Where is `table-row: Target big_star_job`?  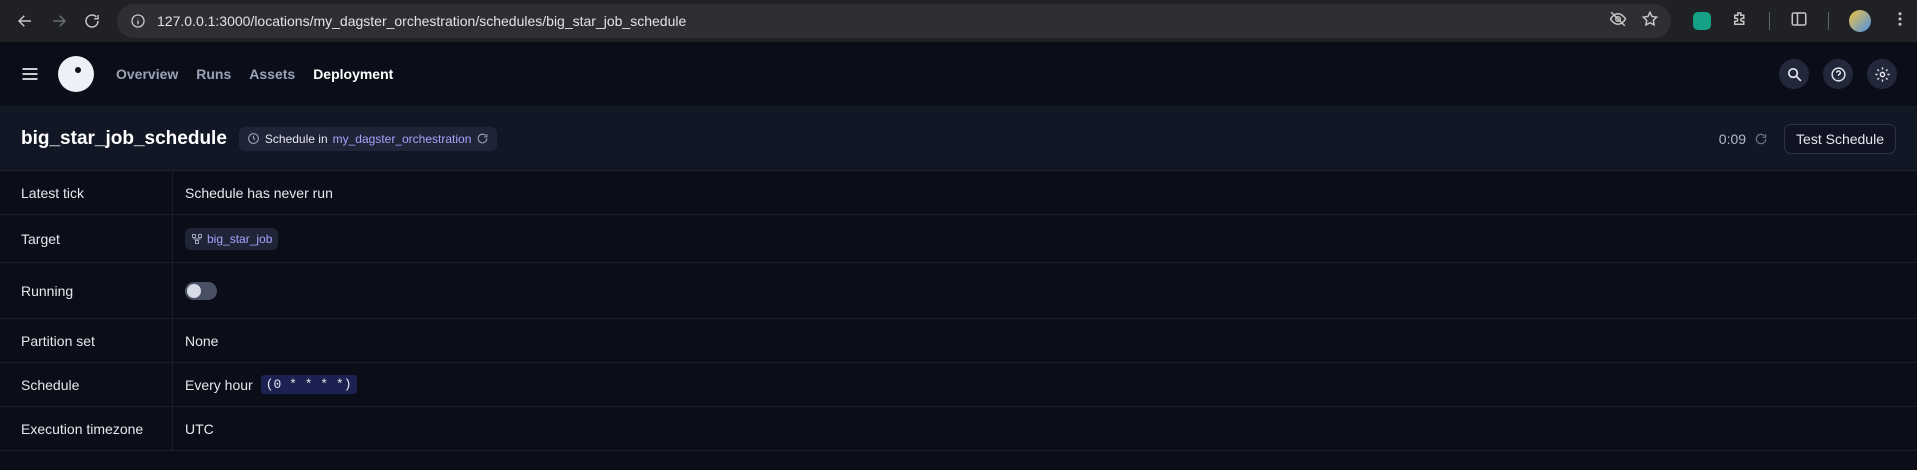 table-row: Target big_star_job is located at coordinates (958, 239).